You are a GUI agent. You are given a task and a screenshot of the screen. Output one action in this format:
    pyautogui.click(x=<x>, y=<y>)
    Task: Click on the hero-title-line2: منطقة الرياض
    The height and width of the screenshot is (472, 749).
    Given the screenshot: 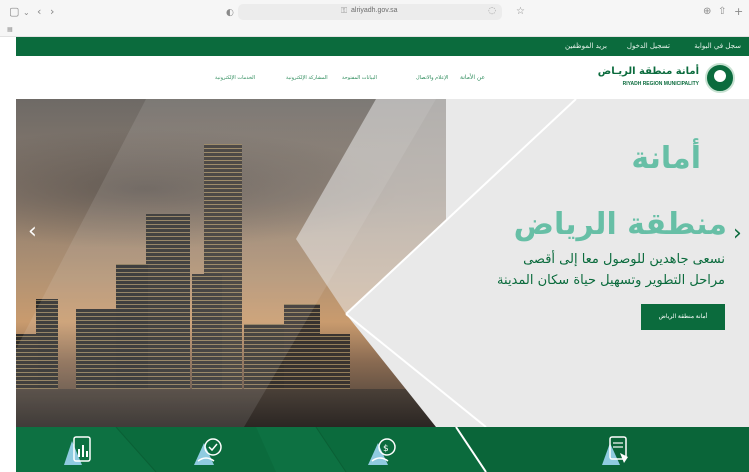 What is the action you would take?
    pyautogui.click(x=620, y=224)
    